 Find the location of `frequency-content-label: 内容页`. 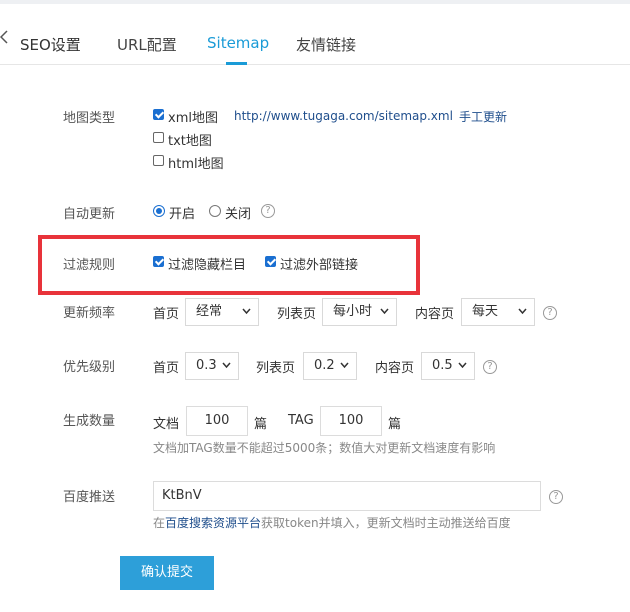

frequency-content-label: 内容页 is located at coordinates (435, 314).